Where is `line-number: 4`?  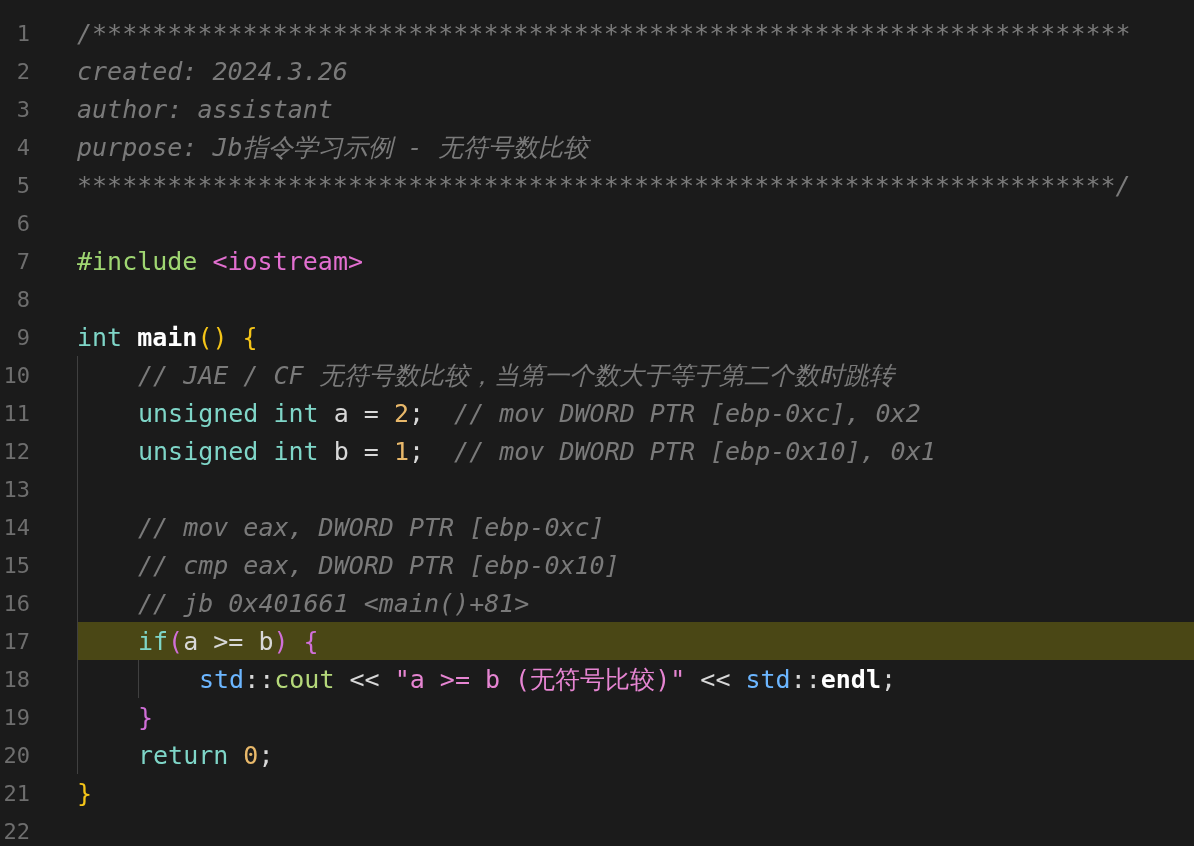
line-number: 4 is located at coordinates (22, 147).